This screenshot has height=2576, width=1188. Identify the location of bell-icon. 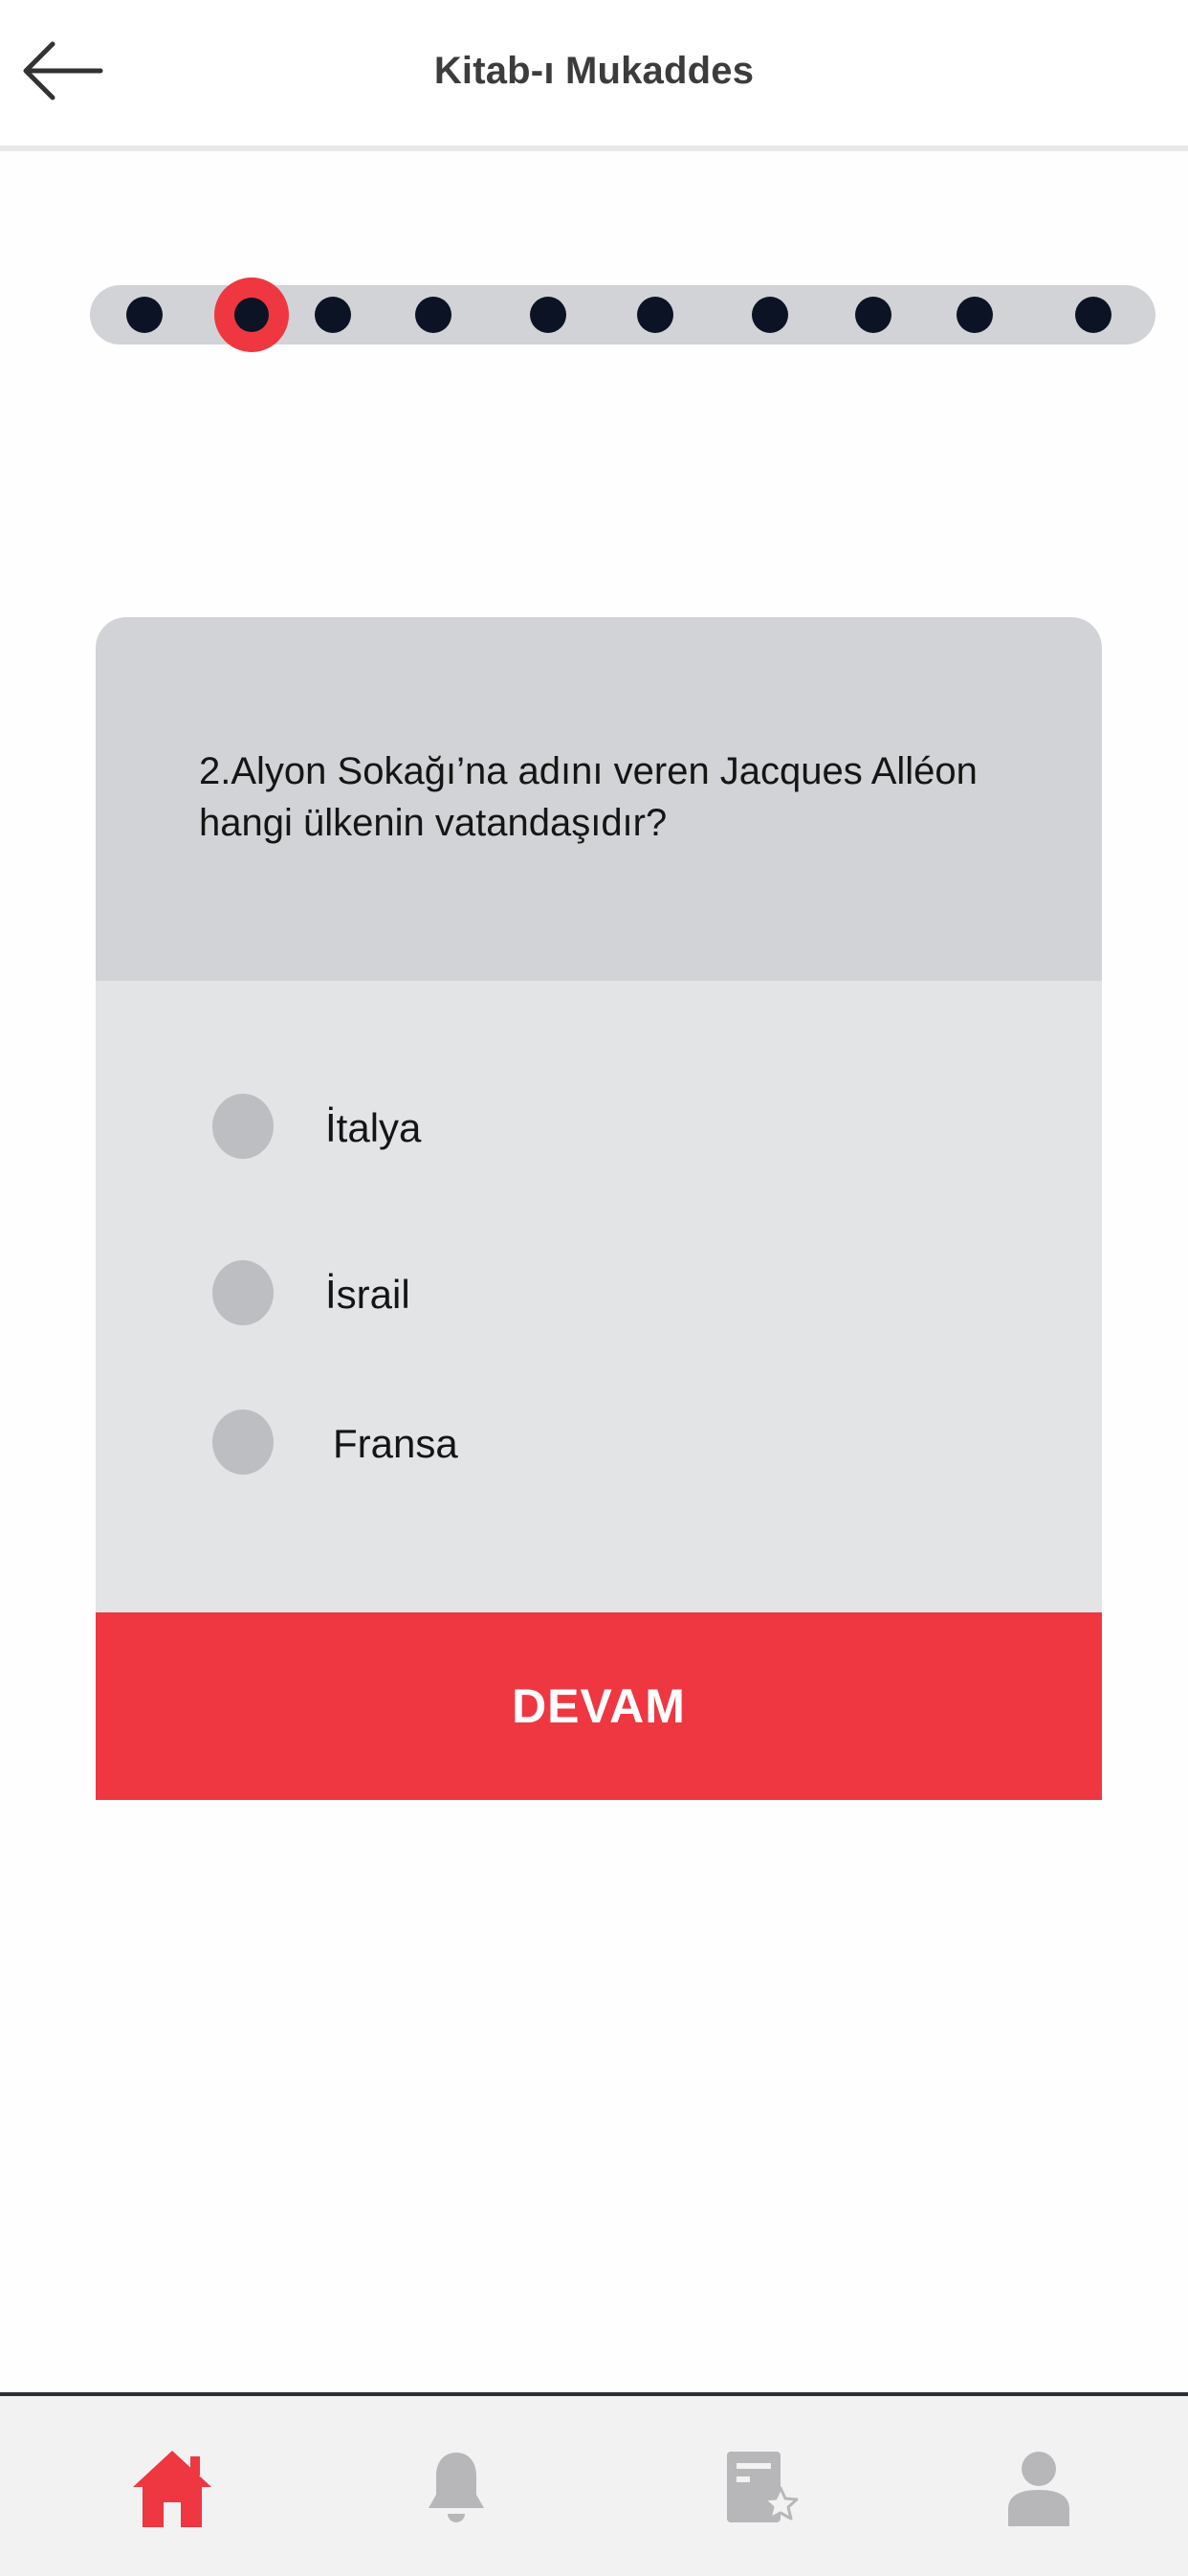
(456, 2487).